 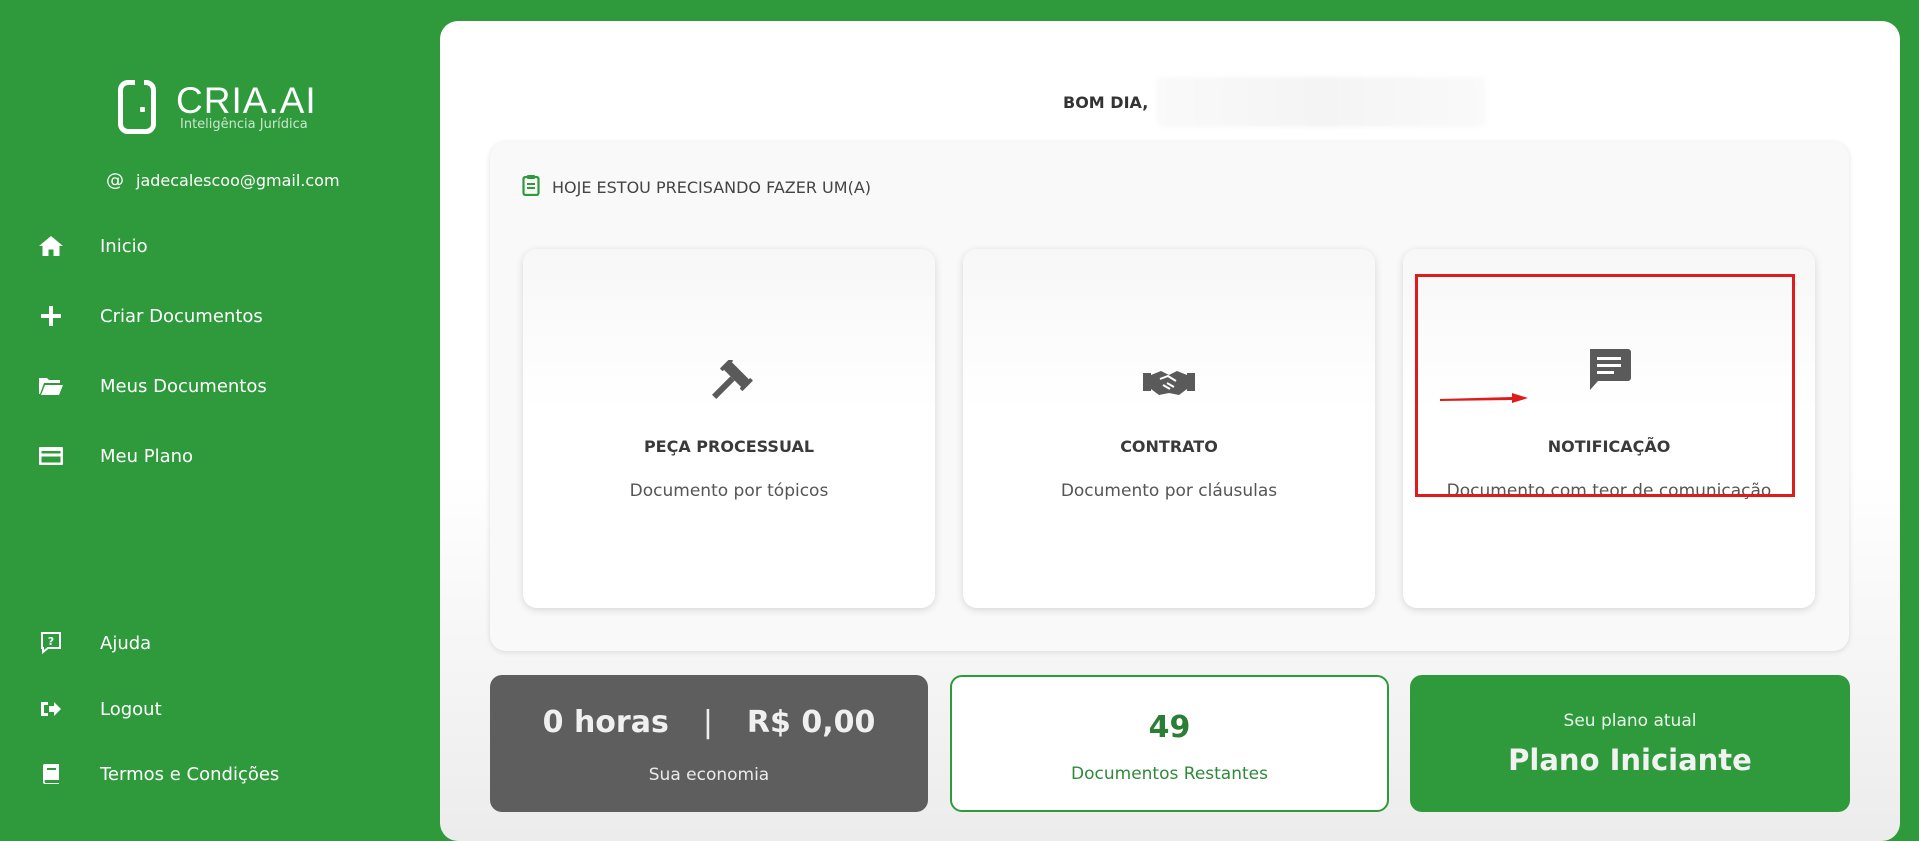 I want to click on card-contrato: CONTRATO Documento por cláusulas, so click(x=1169, y=428).